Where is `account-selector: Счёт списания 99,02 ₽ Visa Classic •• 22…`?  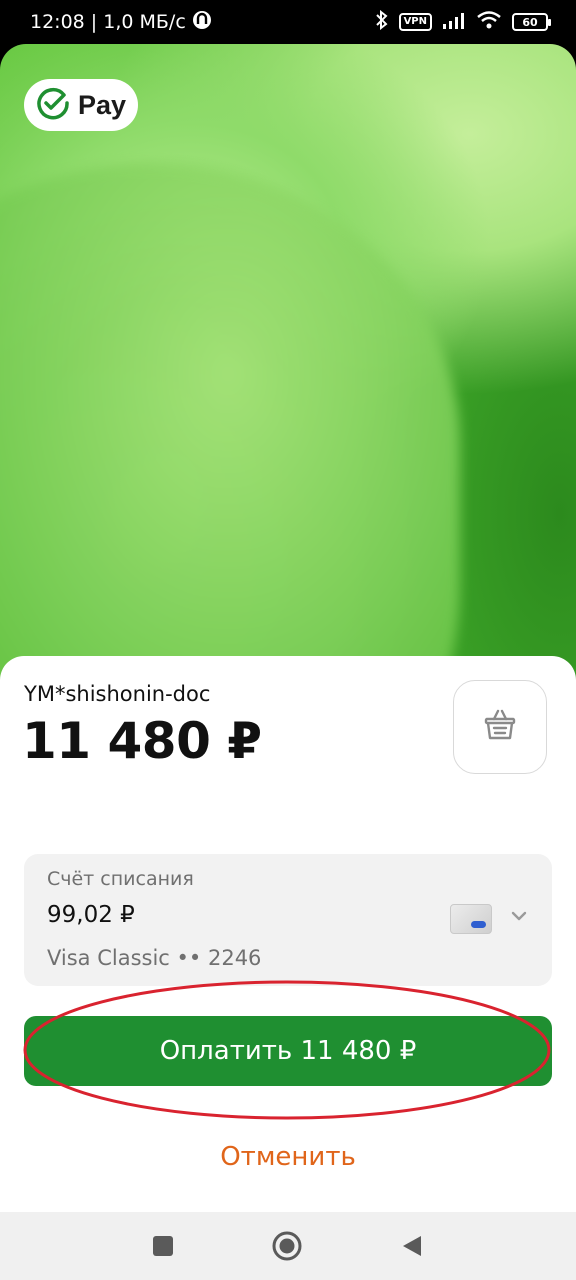
account-selector: Счёт списания 99,02 ₽ Visa Classic •• 22… is located at coordinates (288, 920).